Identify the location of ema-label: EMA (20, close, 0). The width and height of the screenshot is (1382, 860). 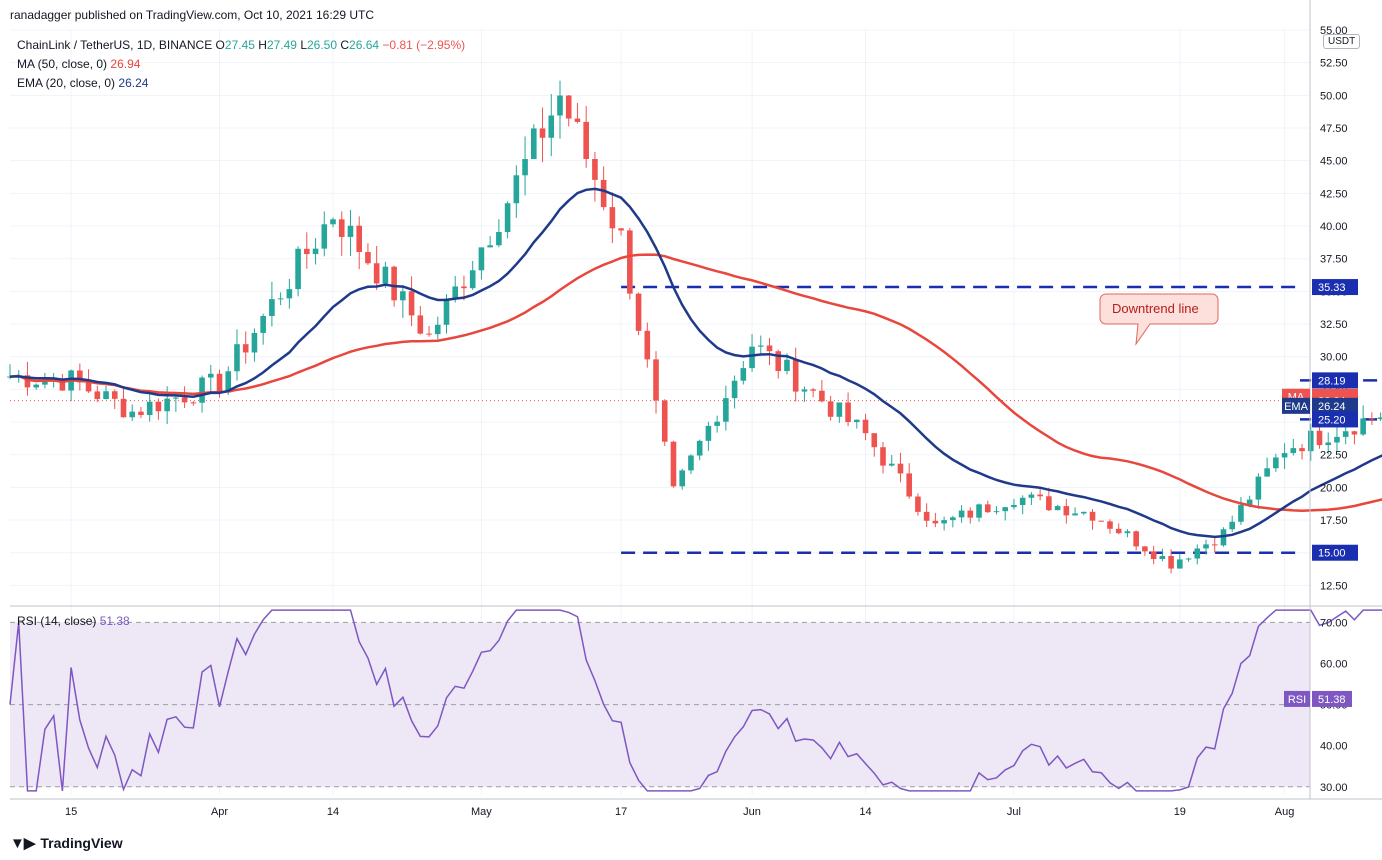
(66, 83).